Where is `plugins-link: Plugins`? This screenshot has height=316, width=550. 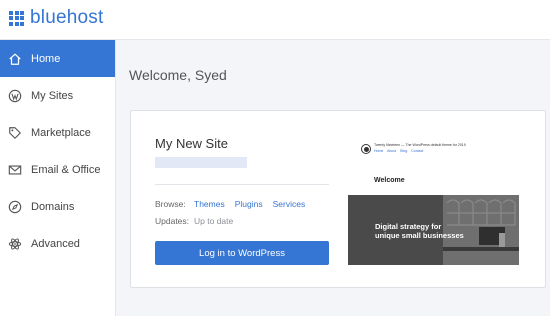 plugins-link: Plugins is located at coordinates (249, 204).